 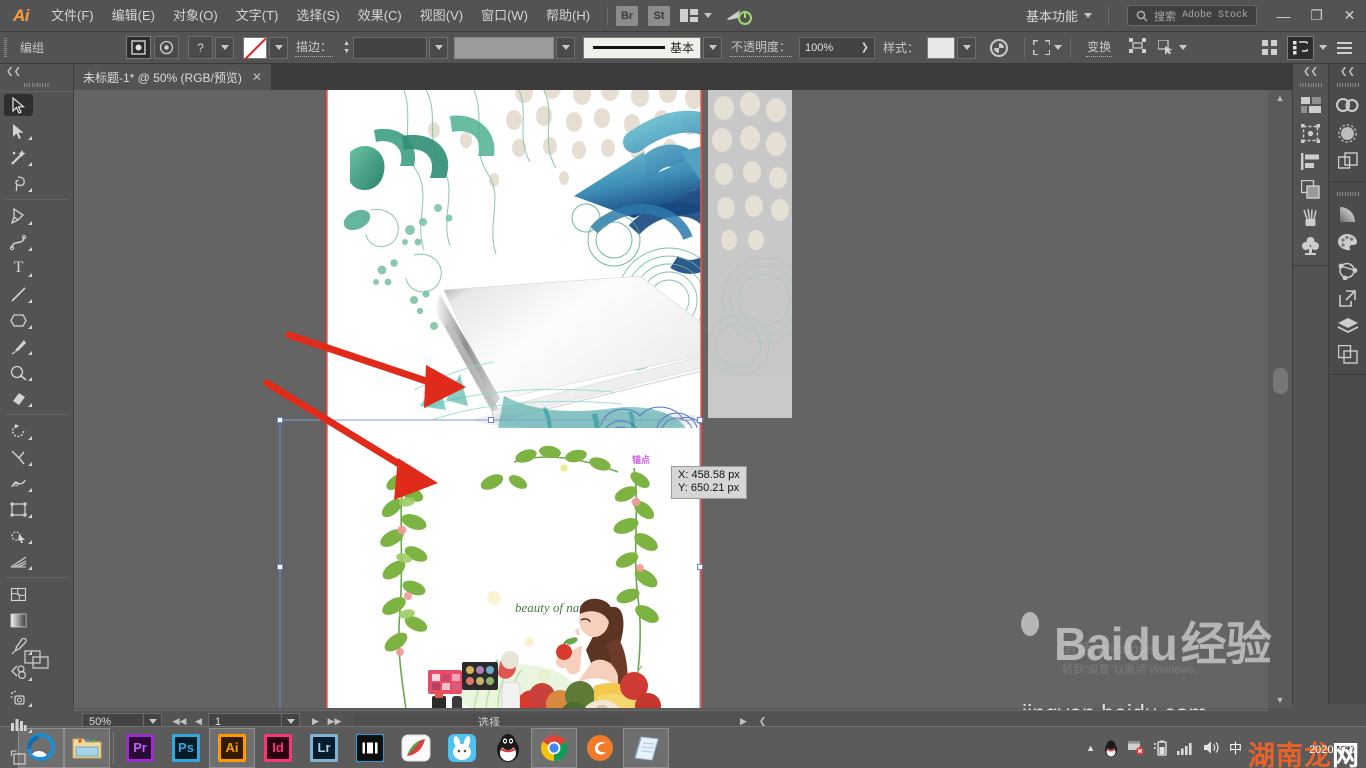 I want to click on stroke-weight-input, so click(x=390, y=47).